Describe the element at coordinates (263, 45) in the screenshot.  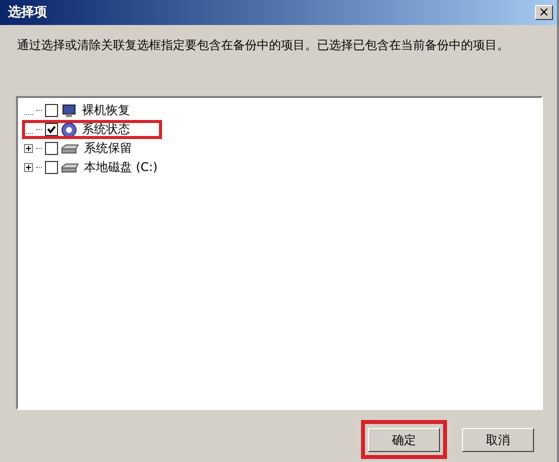
I see `description-text: 通过选择或清除关联复选框指定要包含在备份中的项目。已选择已包含在当前备份中的项目。` at that location.